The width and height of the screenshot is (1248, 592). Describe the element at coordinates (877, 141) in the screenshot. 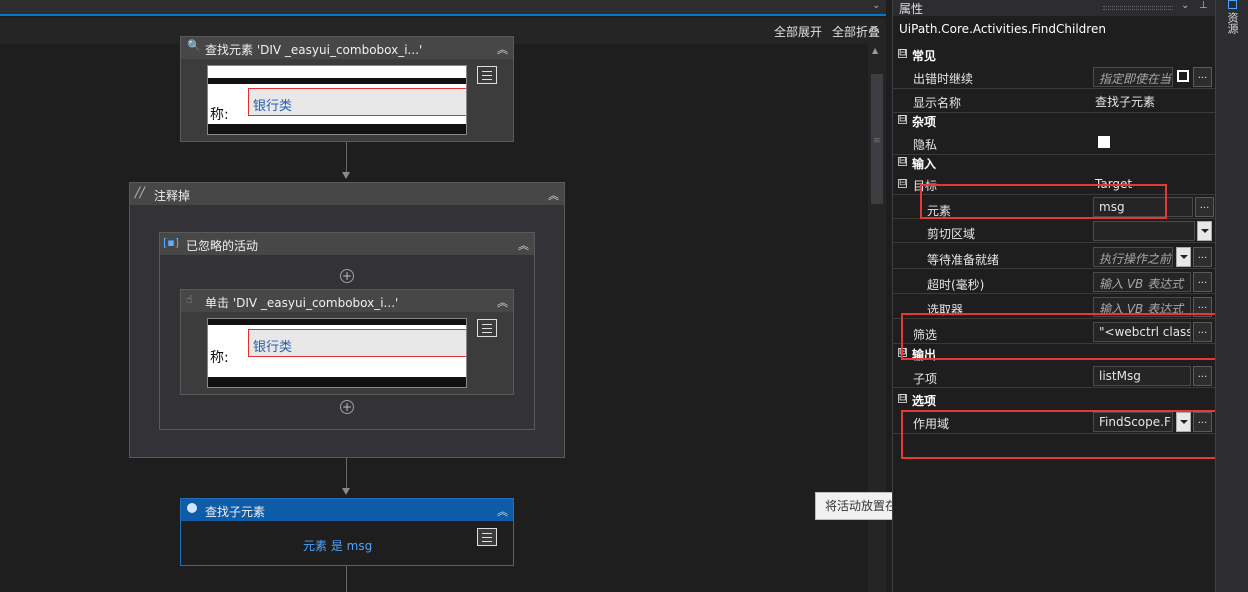

I see `grip-icon: ≡` at that location.